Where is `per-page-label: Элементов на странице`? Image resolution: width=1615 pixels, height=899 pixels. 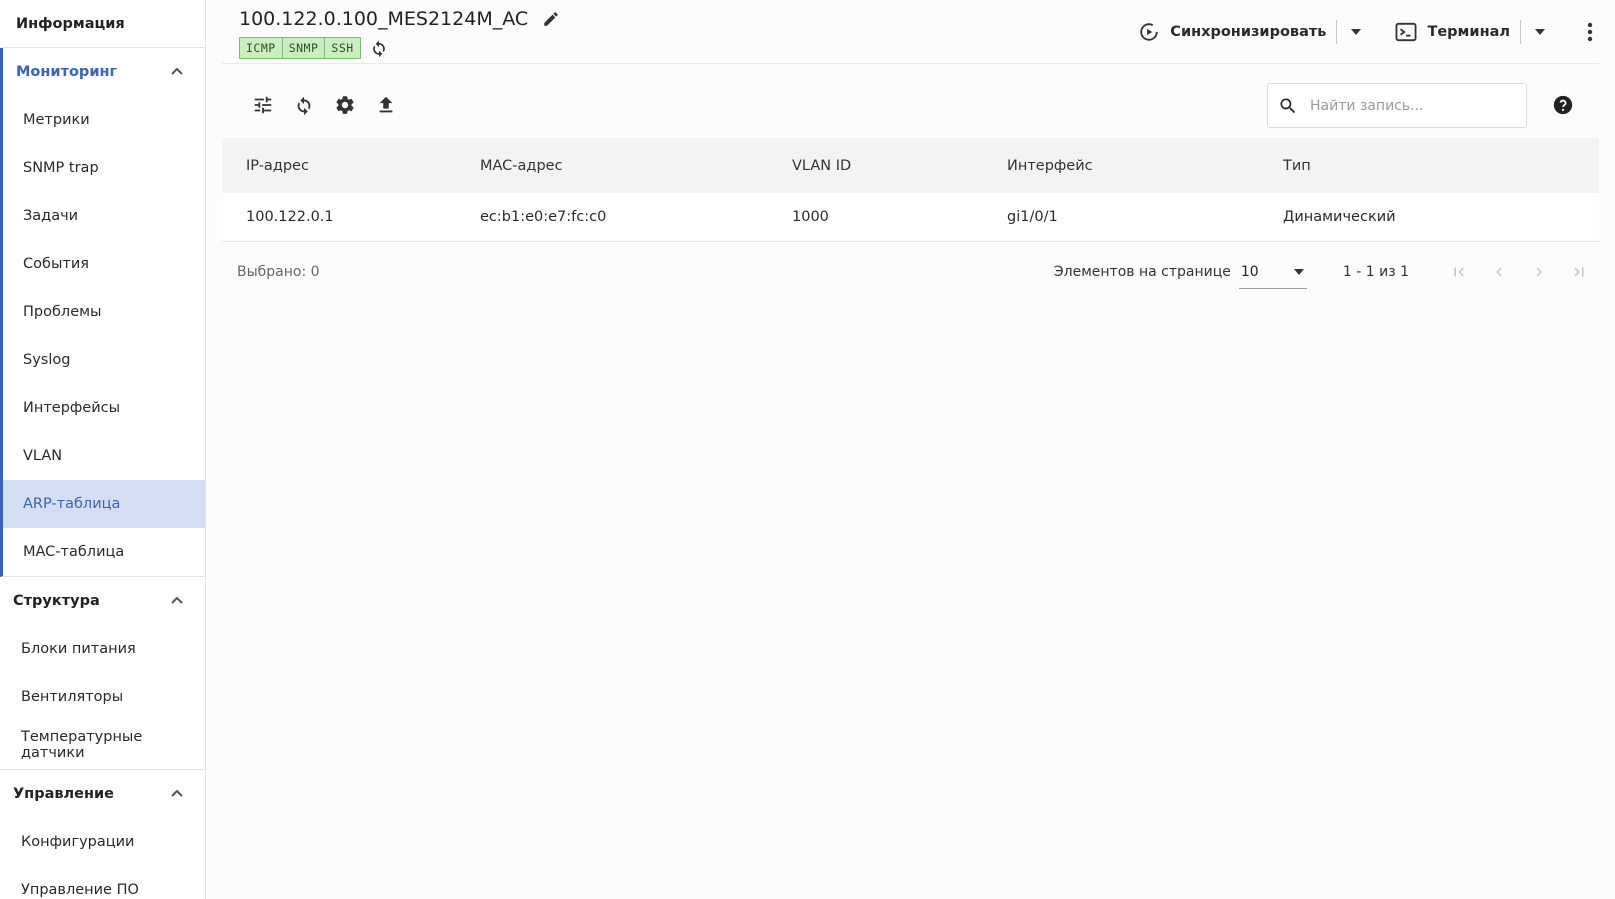
per-page-label: Элементов на странице is located at coordinates (1142, 272).